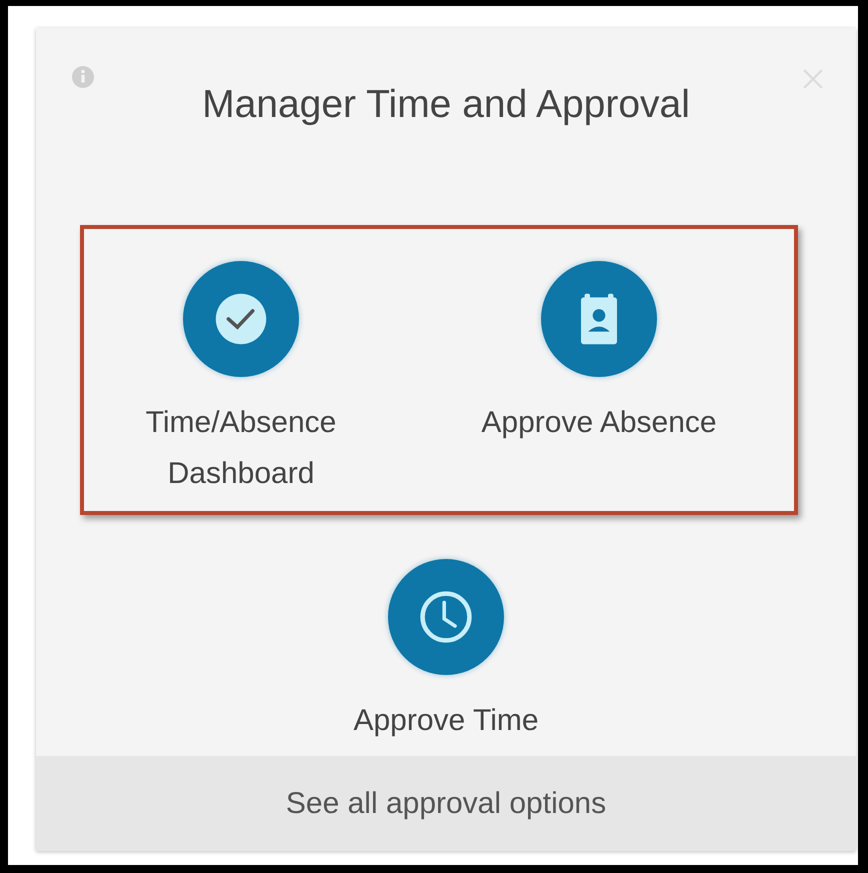 The width and height of the screenshot is (868, 873). I want to click on clock-icon, so click(446, 617).